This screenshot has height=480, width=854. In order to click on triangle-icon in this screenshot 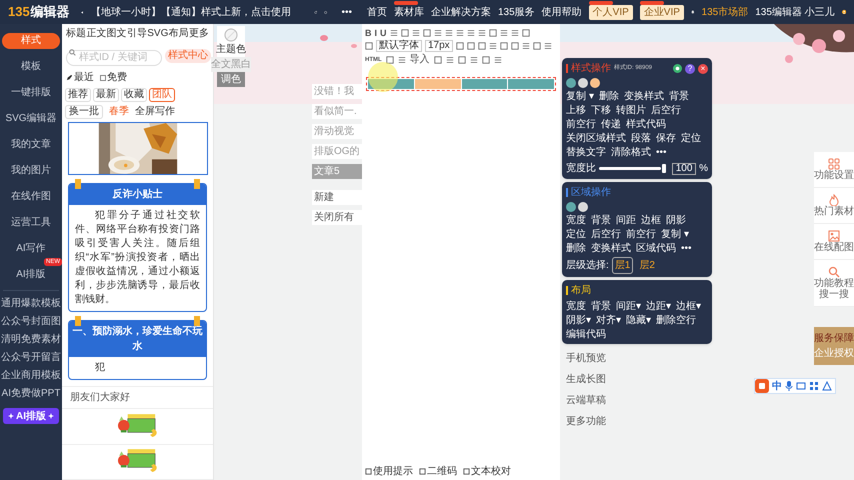, I will do `click(827, 386)`.